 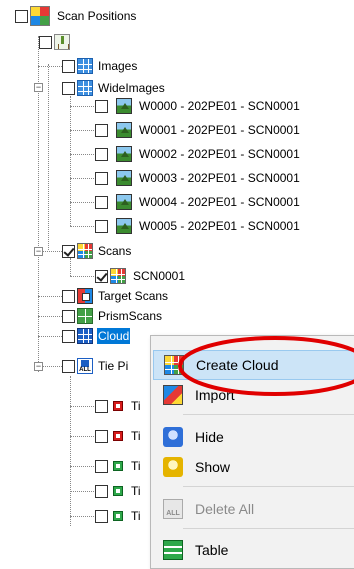 I want to click on tree-item-wideimage: W0001 - 202PE01 - SCN0001, so click(x=198, y=130).